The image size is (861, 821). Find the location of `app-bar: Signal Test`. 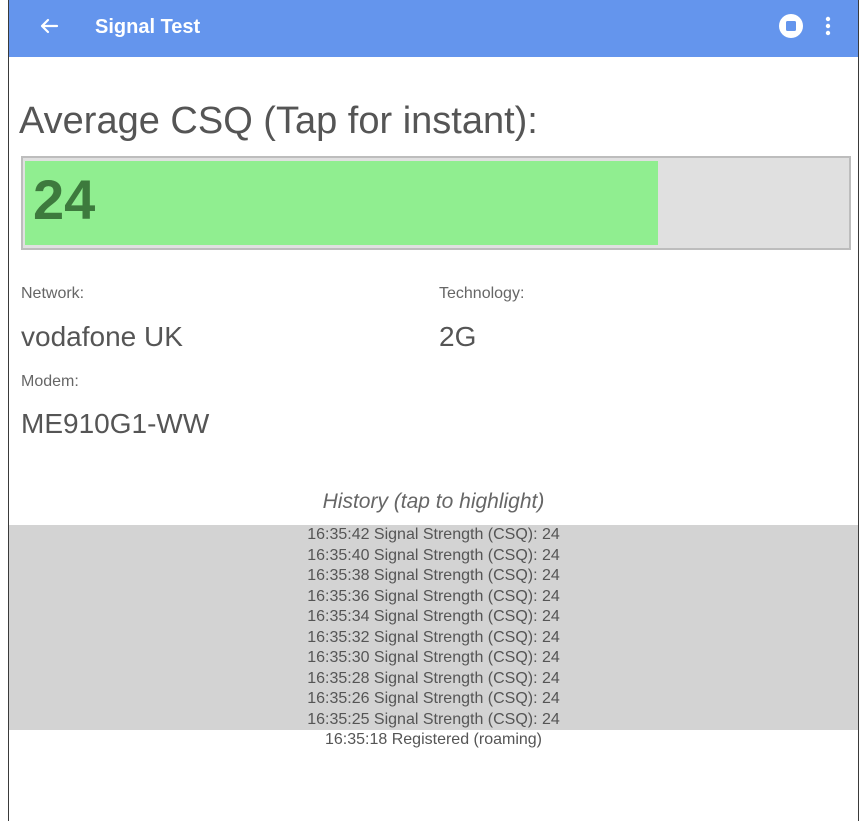

app-bar: Signal Test is located at coordinates (433, 28).